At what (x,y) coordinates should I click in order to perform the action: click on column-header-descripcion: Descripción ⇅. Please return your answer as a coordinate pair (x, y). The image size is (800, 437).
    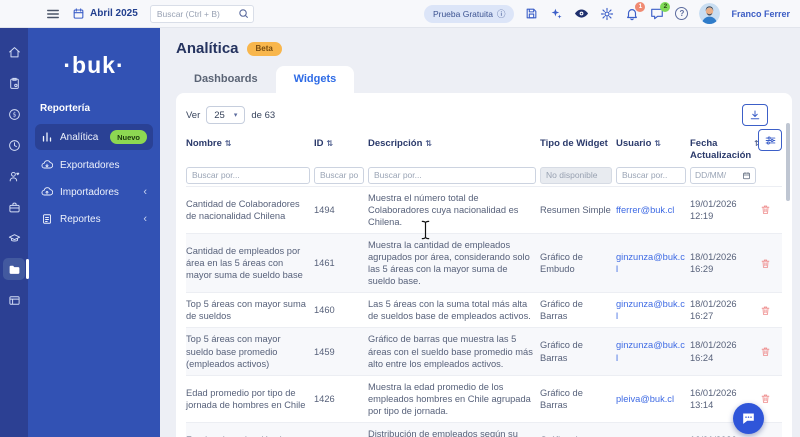
    Looking at the image, I should click on (452, 151).